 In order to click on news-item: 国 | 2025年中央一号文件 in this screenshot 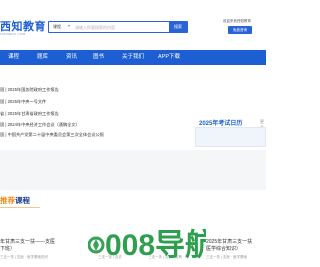, I will do `click(23, 102)`.